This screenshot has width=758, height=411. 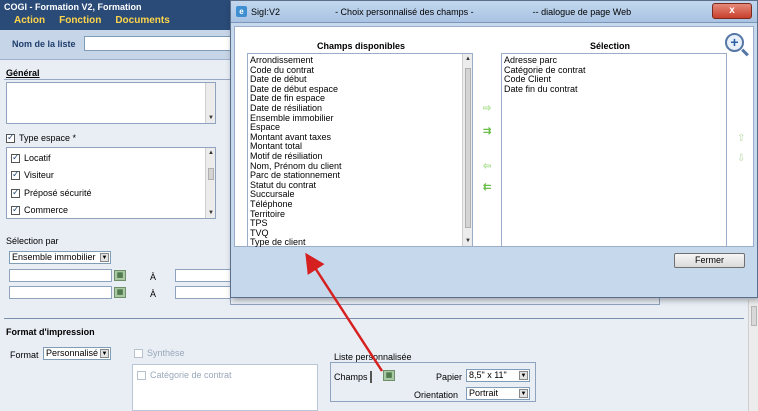 What do you see at coordinates (741, 138) in the screenshot?
I see `move-up-icon: ⇧` at bounding box center [741, 138].